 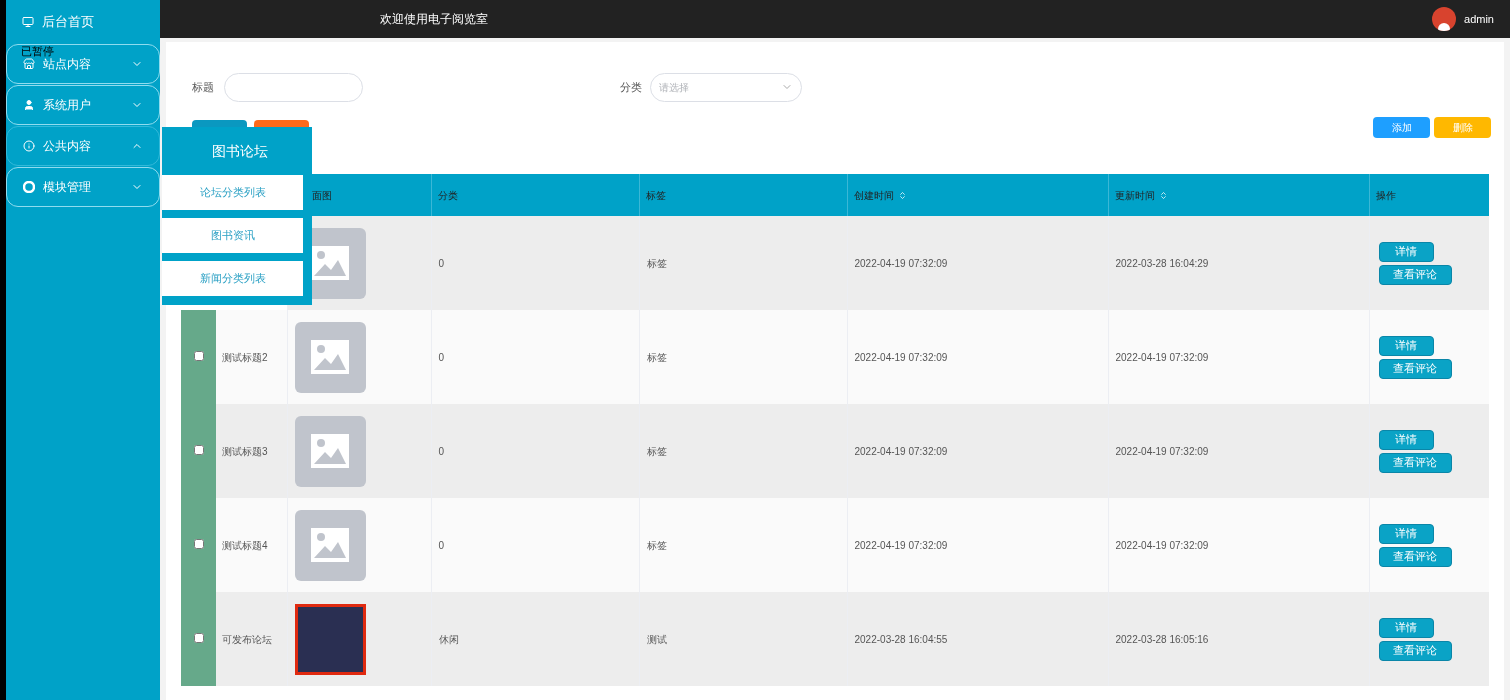 I want to click on sidebar-menu-item: 公共内容, so click(x=83, y=146).